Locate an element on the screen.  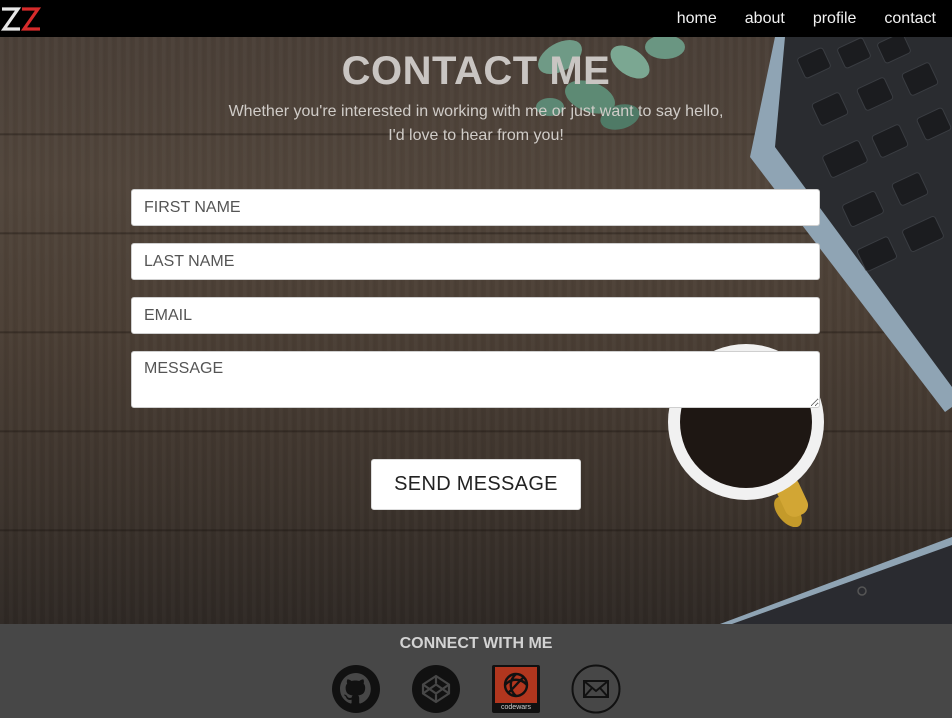
codewars-icon: codewars is located at coordinates (516, 689).